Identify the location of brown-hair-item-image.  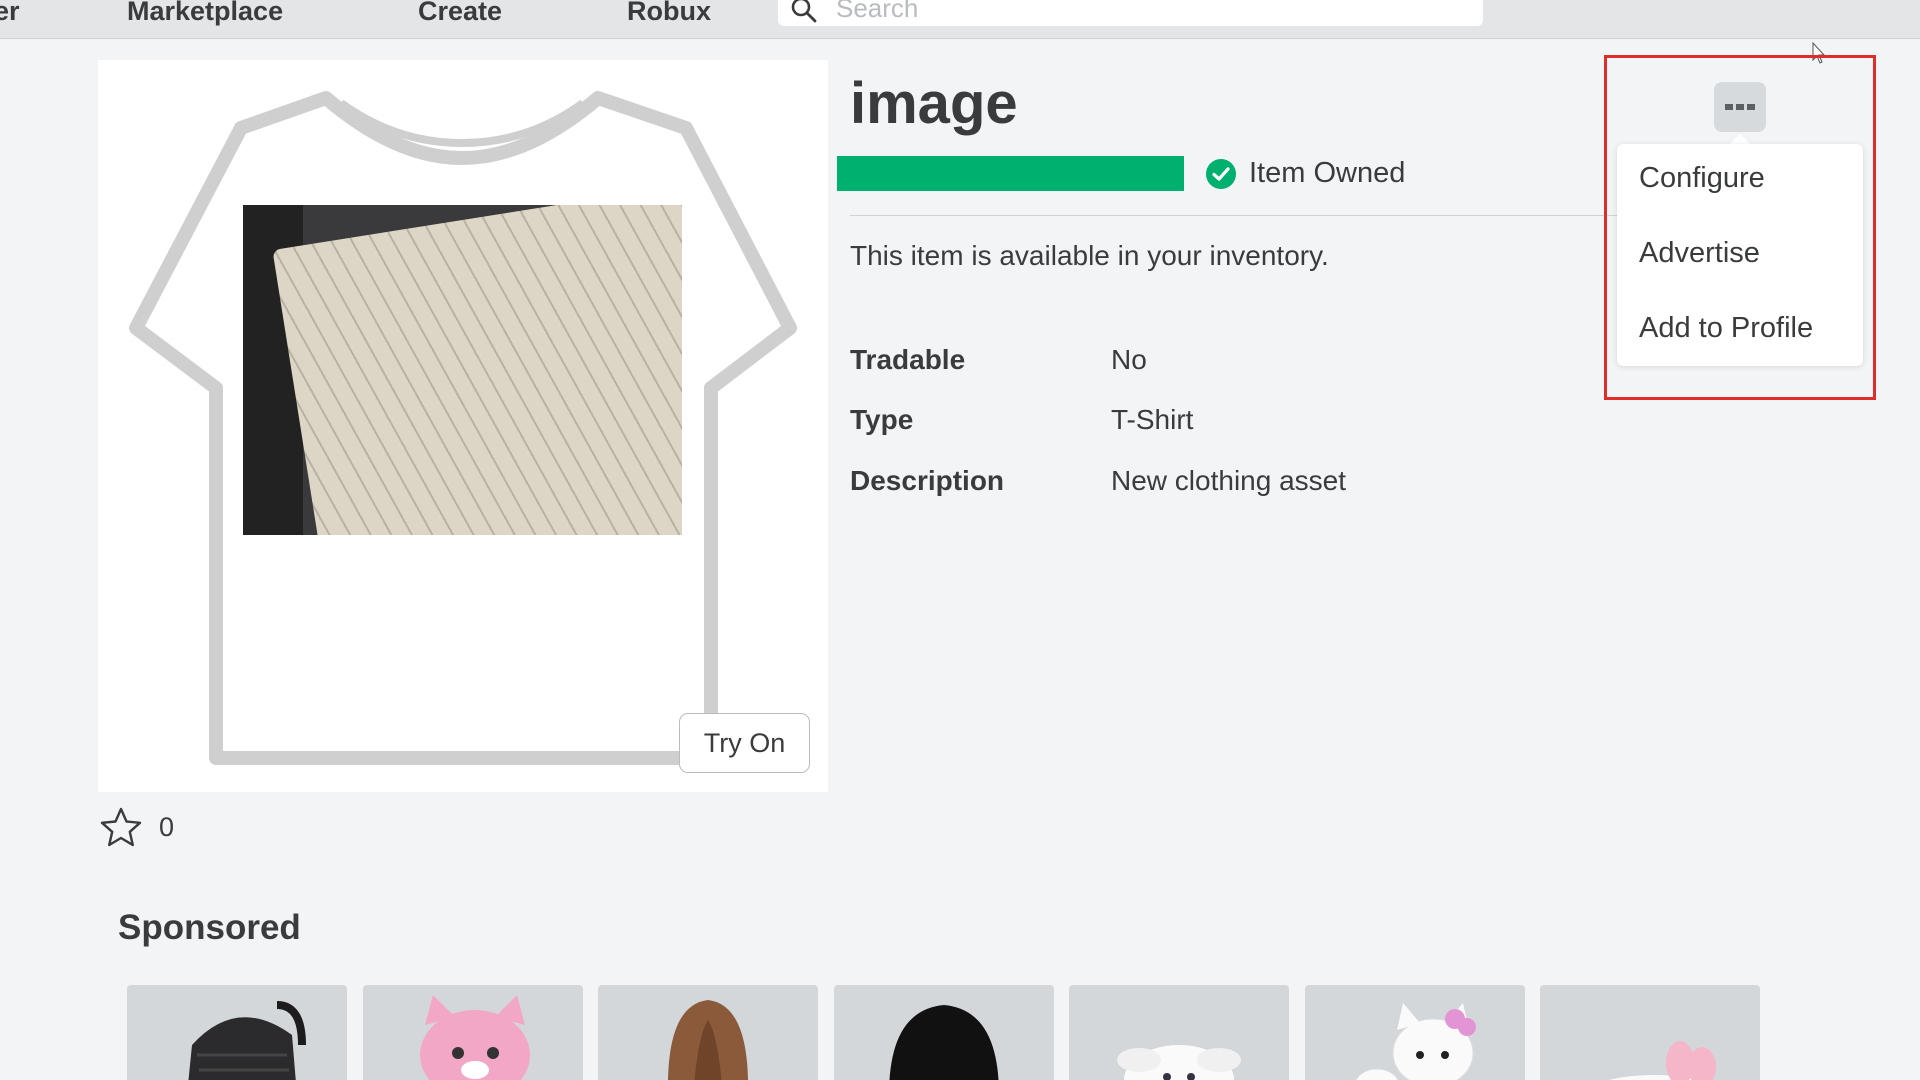
(708, 1040).